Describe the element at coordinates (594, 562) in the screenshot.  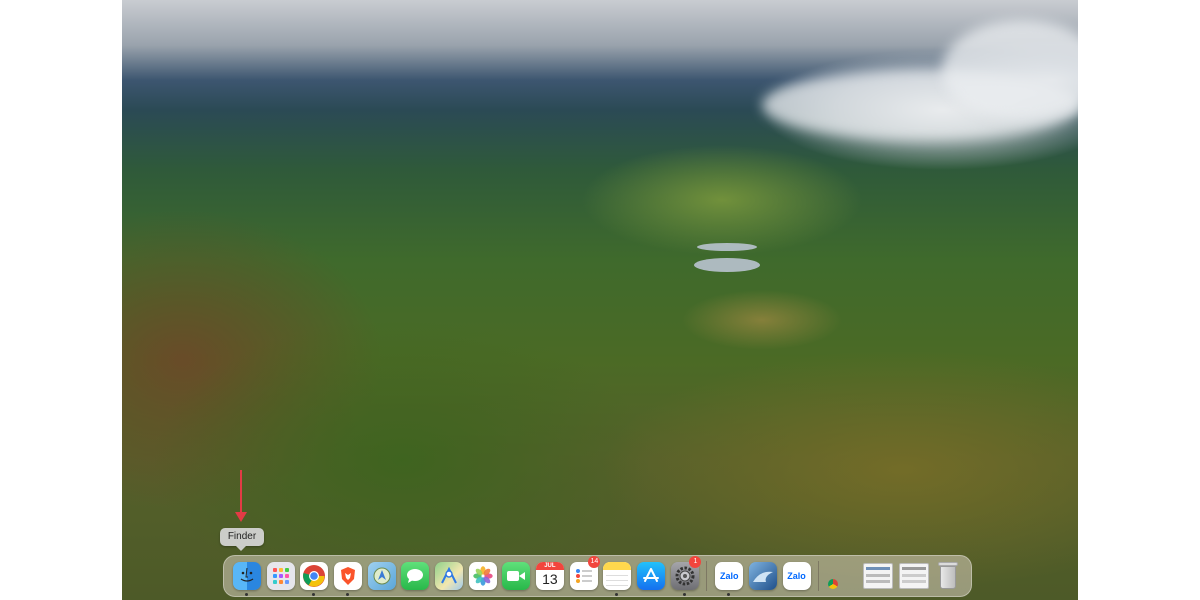
I see `notification-badge: 14` at that location.